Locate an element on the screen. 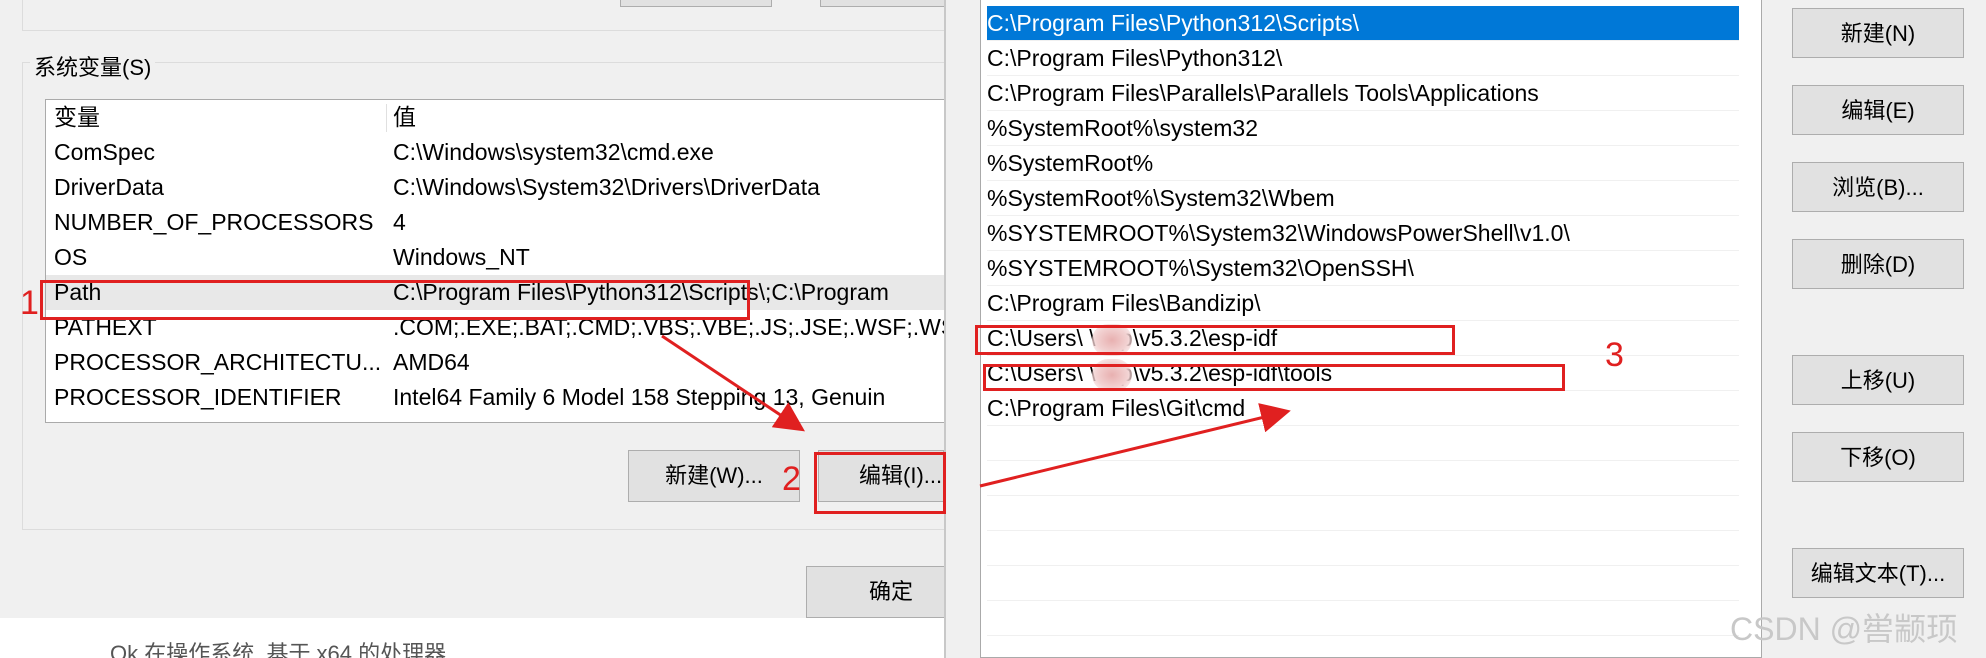 The image size is (1986, 658). watermark: CSDN @喾颛顼 is located at coordinates (1844, 629).